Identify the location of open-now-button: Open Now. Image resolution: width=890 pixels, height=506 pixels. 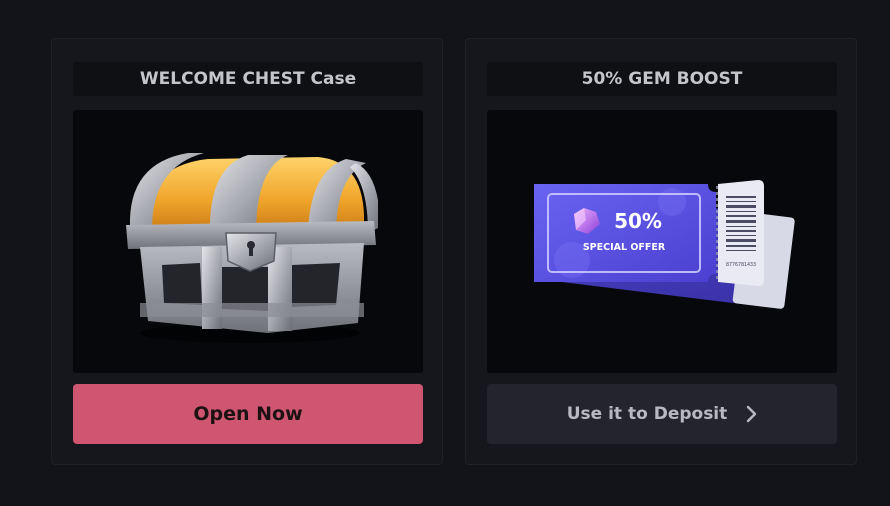
(248, 414).